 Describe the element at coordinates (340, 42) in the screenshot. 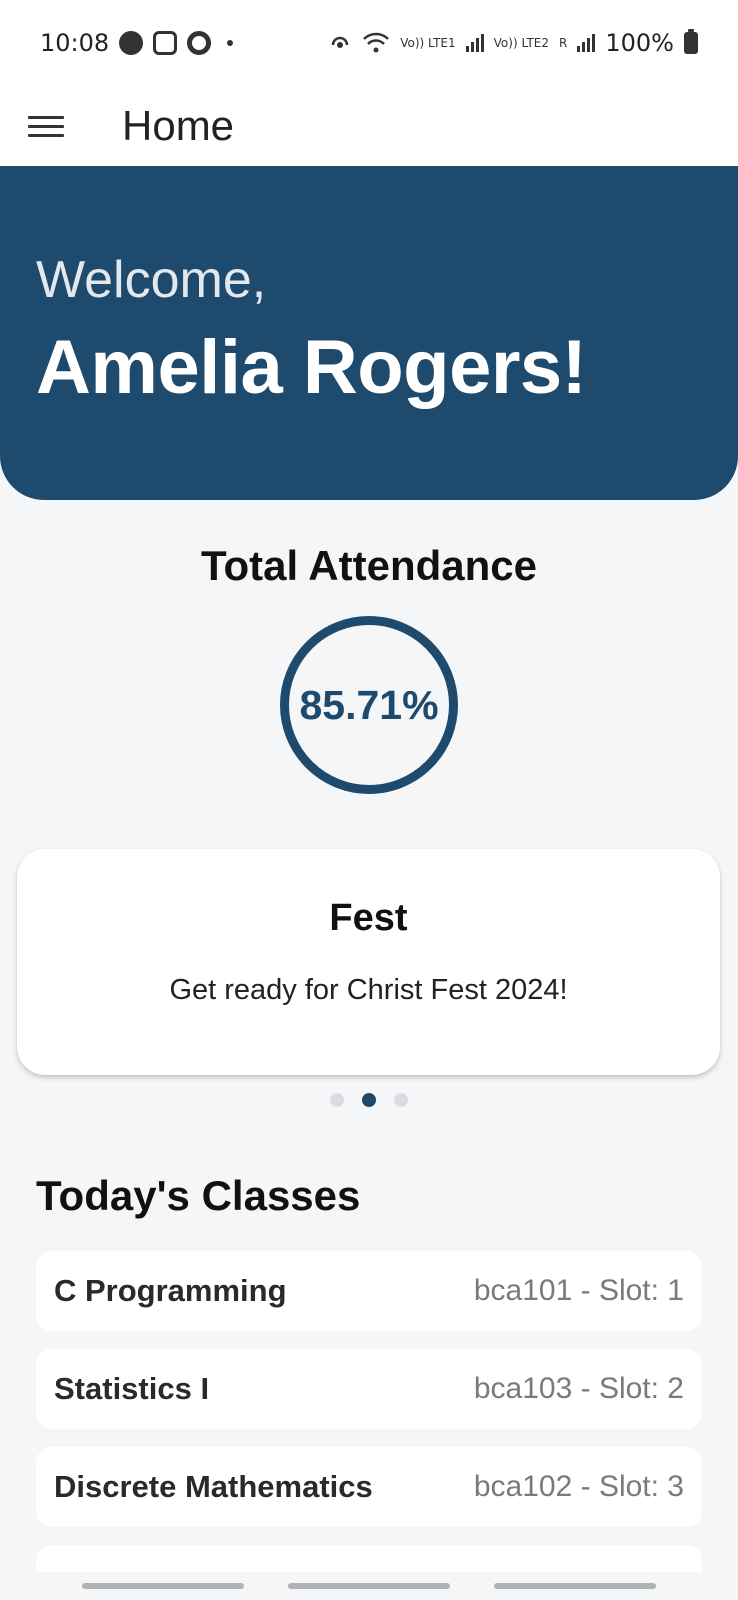

I see `hotspot-icon` at that location.